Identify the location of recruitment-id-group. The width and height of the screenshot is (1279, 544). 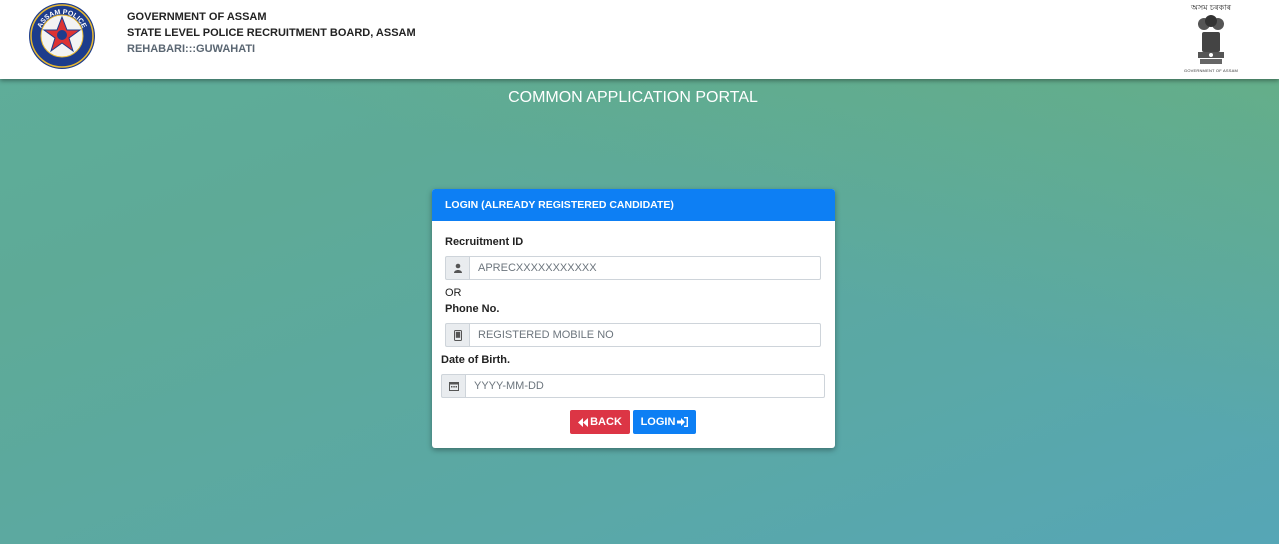
(633, 268).